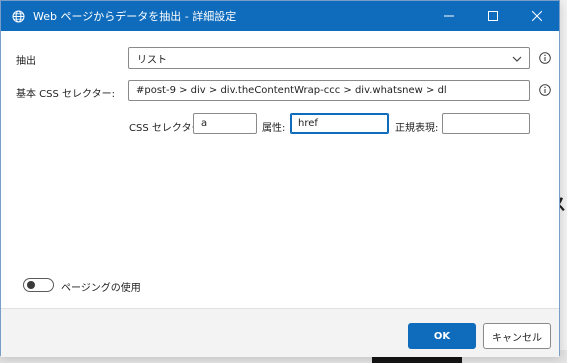 The width and height of the screenshot is (567, 363). What do you see at coordinates (152, 60) in the screenshot?
I see `extract-dropdown-value: リスト` at bounding box center [152, 60].